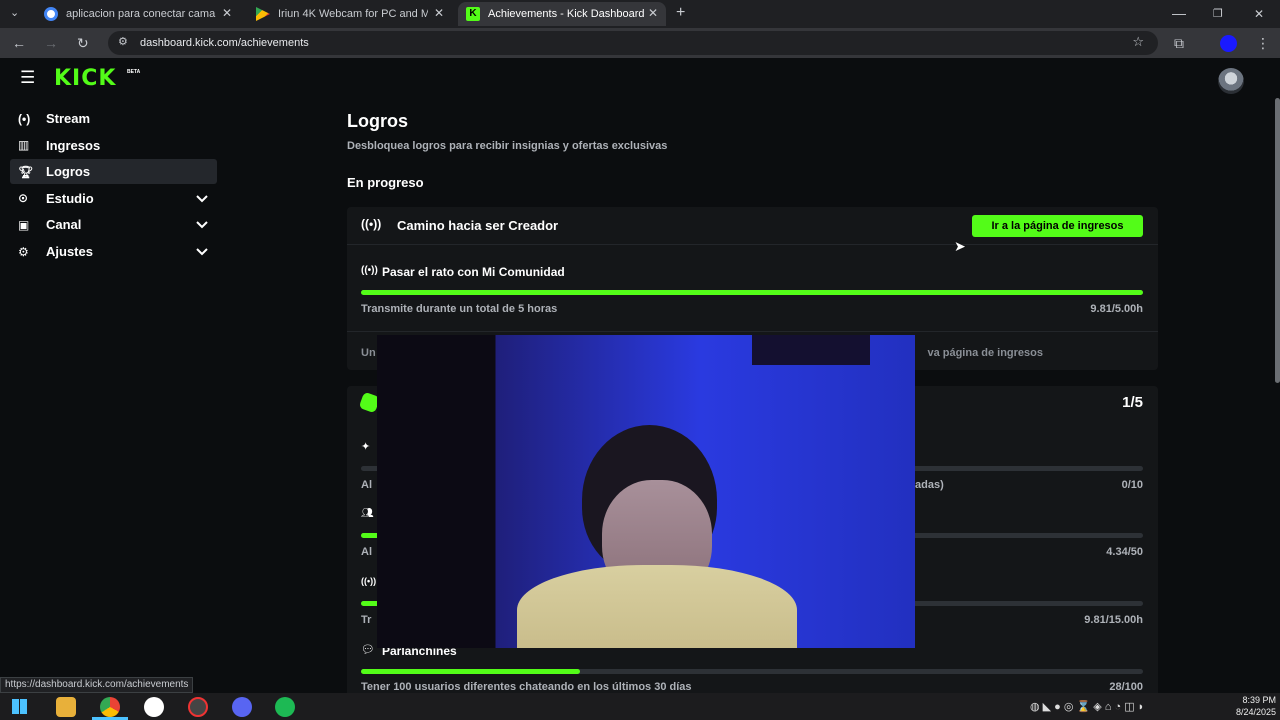 The height and width of the screenshot is (720, 1280). What do you see at coordinates (1218, 14) in the screenshot?
I see `restore-icon: ❐` at bounding box center [1218, 14].